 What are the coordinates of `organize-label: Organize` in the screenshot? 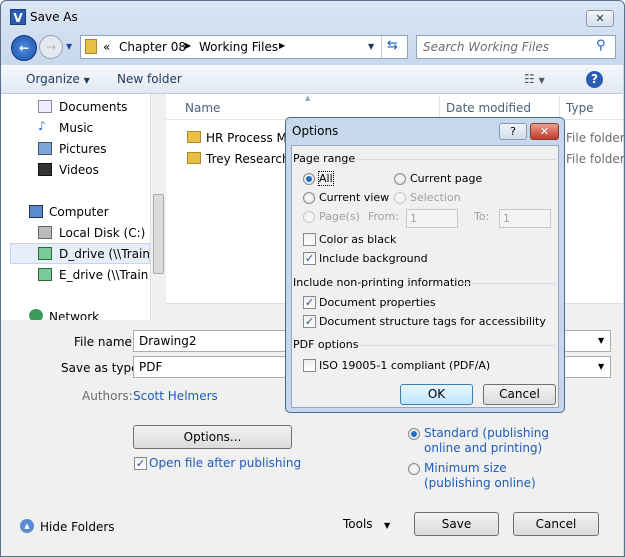 It's located at (53, 79).